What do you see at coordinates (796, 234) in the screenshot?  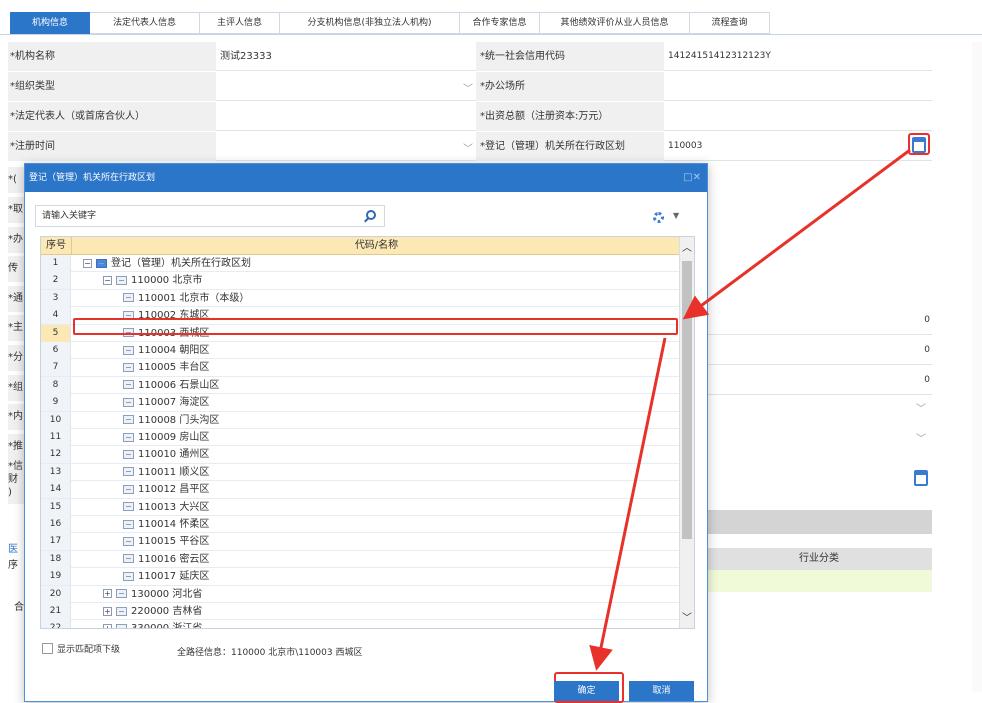 I see `arrow-to-row` at bounding box center [796, 234].